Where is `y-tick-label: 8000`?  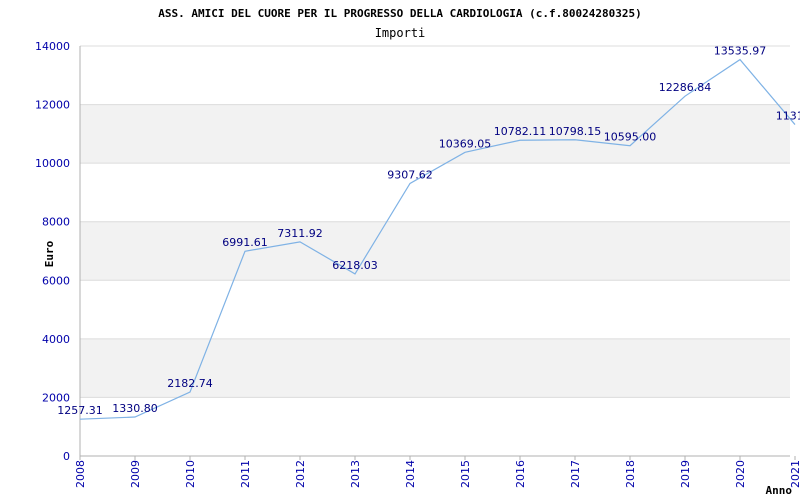 y-tick-label: 8000 is located at coordinates (56, 222).